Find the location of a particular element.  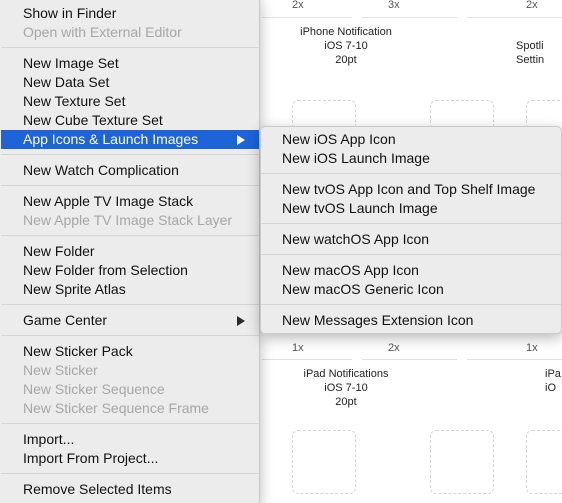

submenu-item-new-watchos-app-icon: New watchOS App Icon is located at coordinates (411, 239).